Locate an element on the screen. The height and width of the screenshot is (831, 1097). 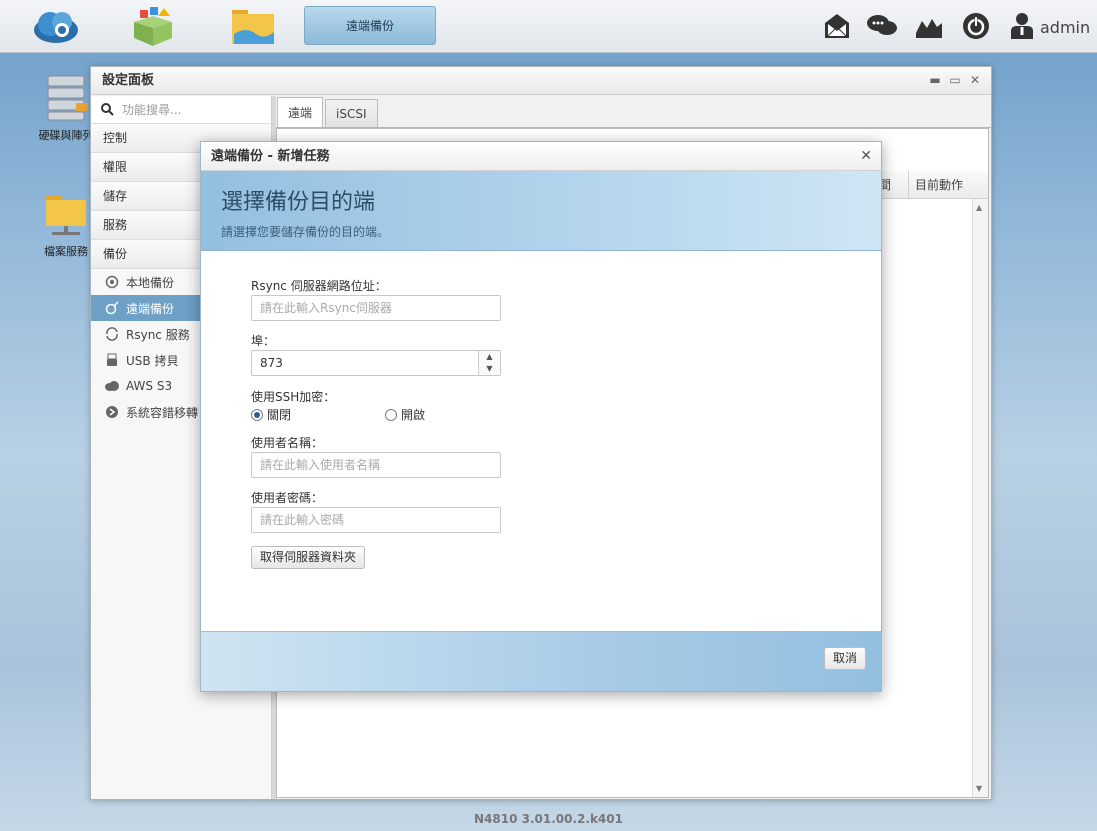
ssh-radio-group: 關閉 開啟 is located at coordinates (376, 415).